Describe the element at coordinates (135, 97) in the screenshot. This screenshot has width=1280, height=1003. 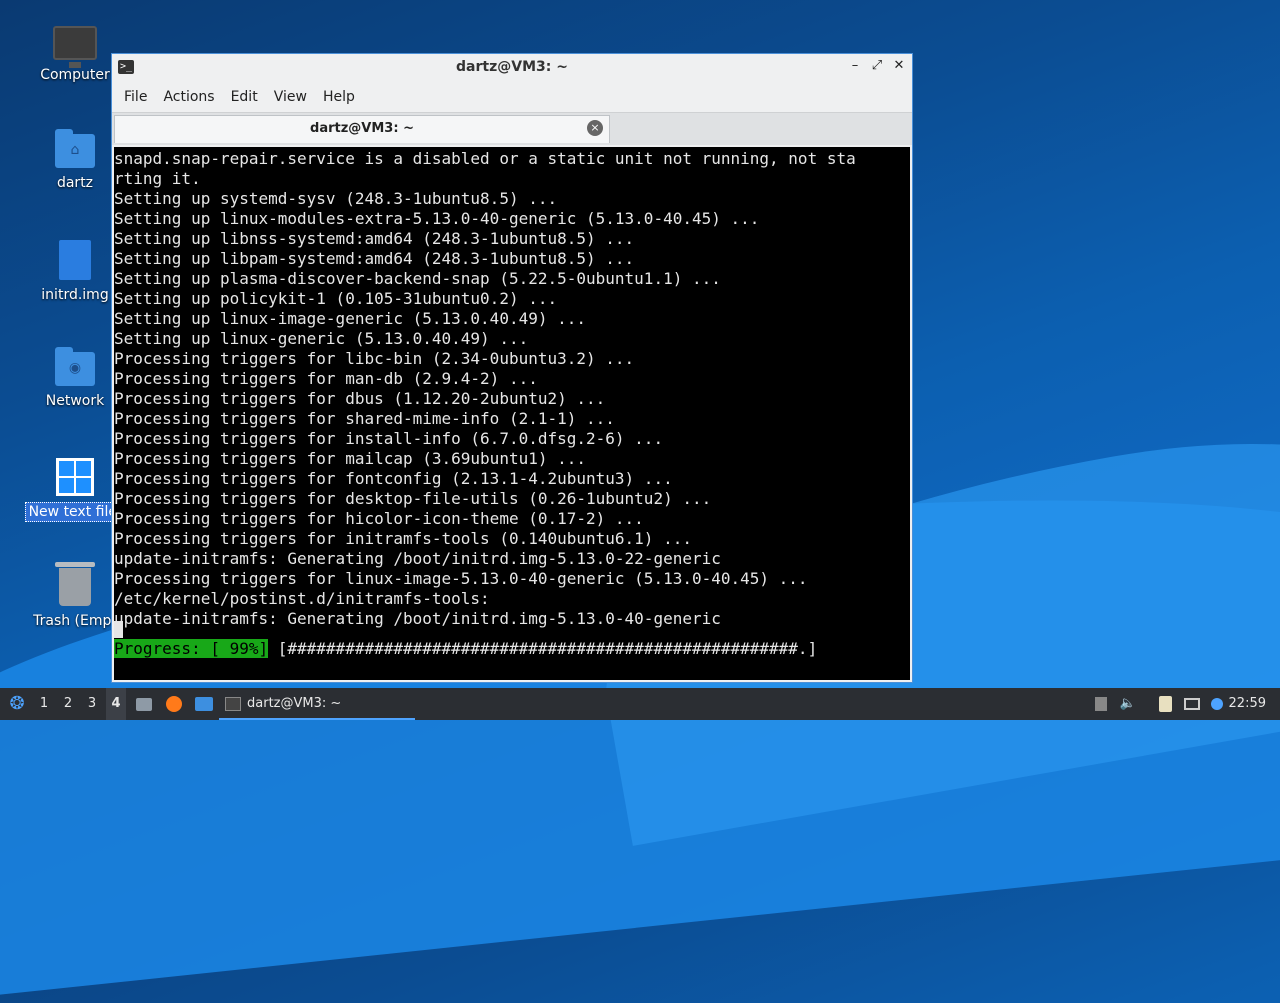
I see `menu-file: File` at that location.